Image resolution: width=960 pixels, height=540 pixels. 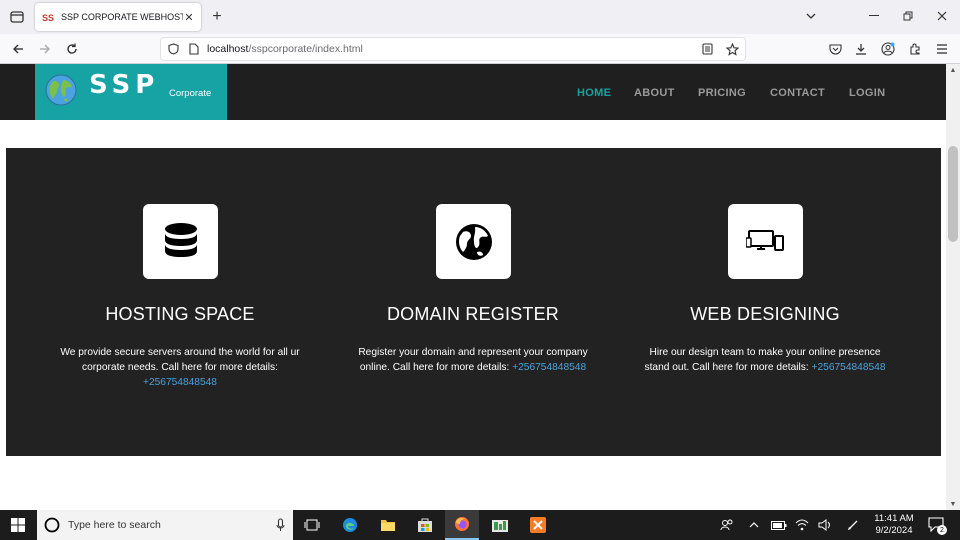 What do you see at coordinates (942, 530) in the screenshot?
I see `notification-badge: 2` at bounding box center [942, 530].